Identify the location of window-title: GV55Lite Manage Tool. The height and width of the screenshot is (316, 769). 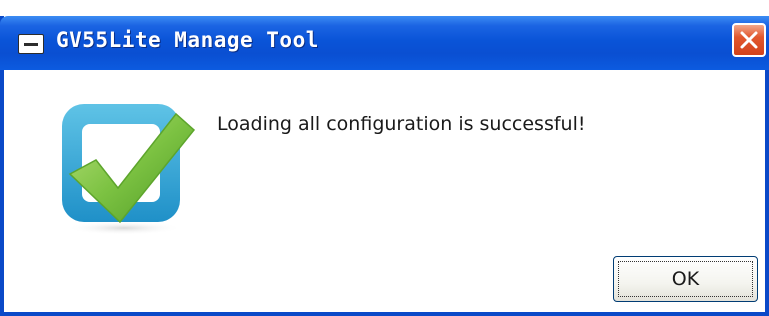
(187, 40).